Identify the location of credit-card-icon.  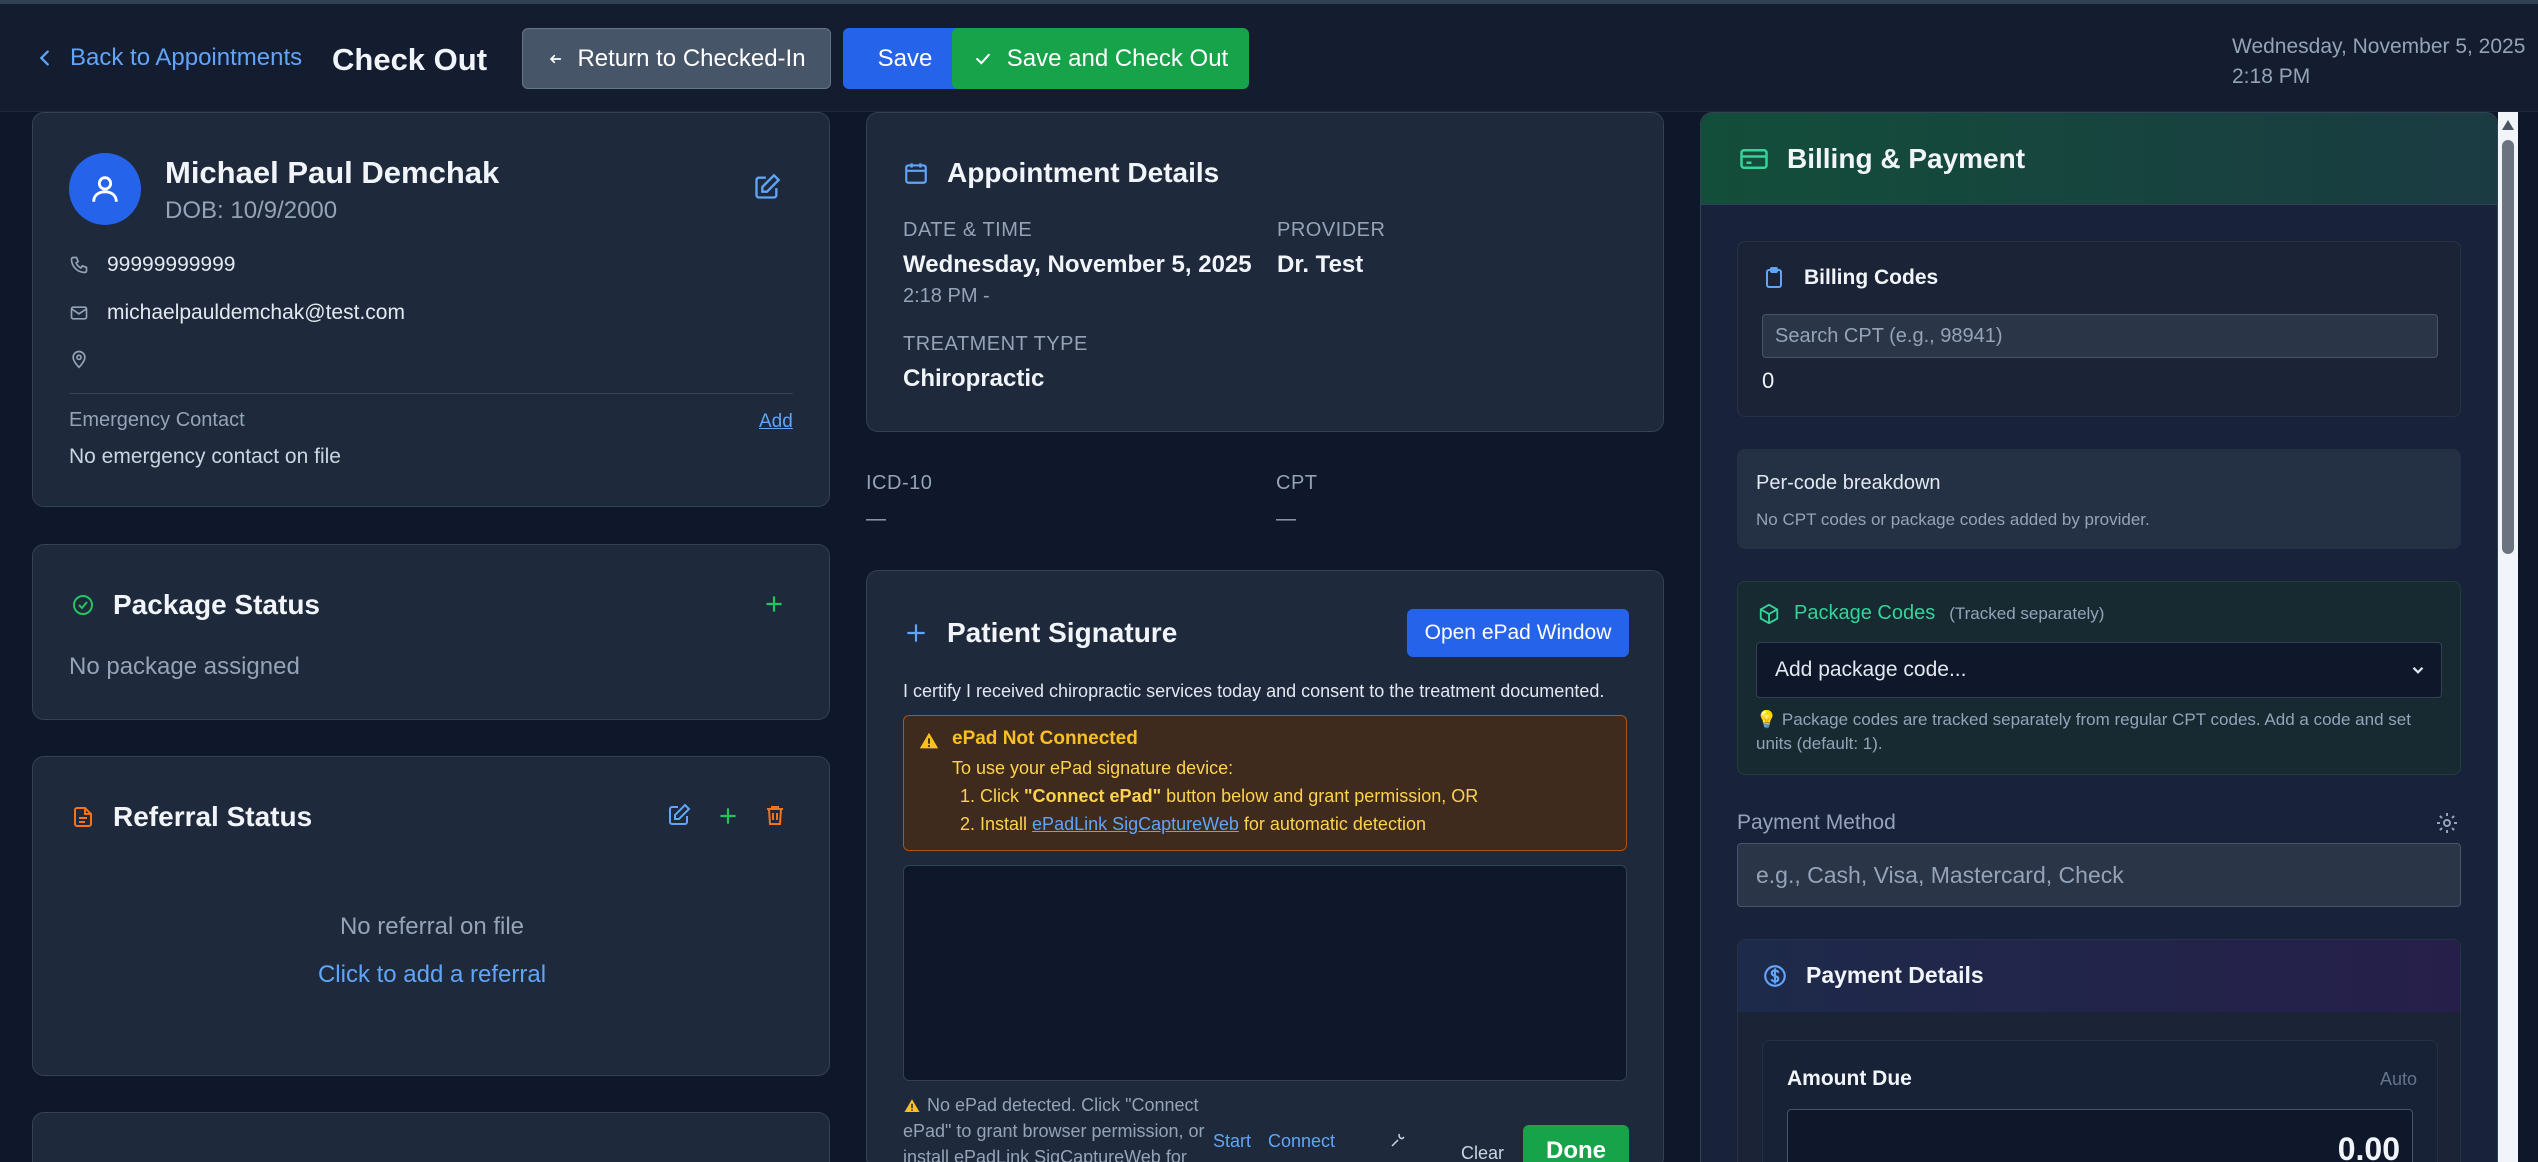
(1754, 159).